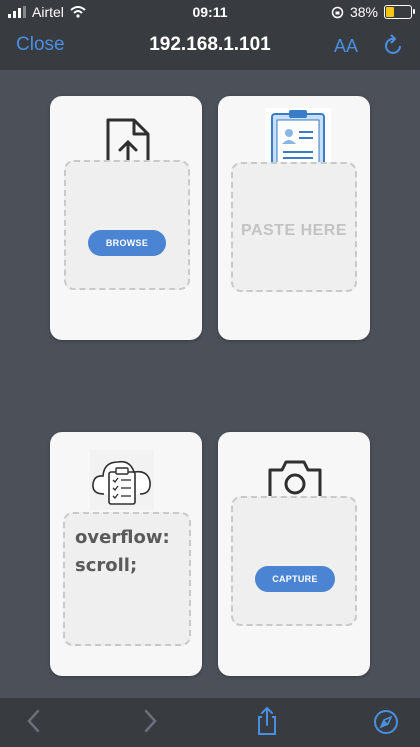  What do you see at coordinates (363, 12) in the screenshot?
I see `battery-percent: 38%` at bounding box center [363, 12].